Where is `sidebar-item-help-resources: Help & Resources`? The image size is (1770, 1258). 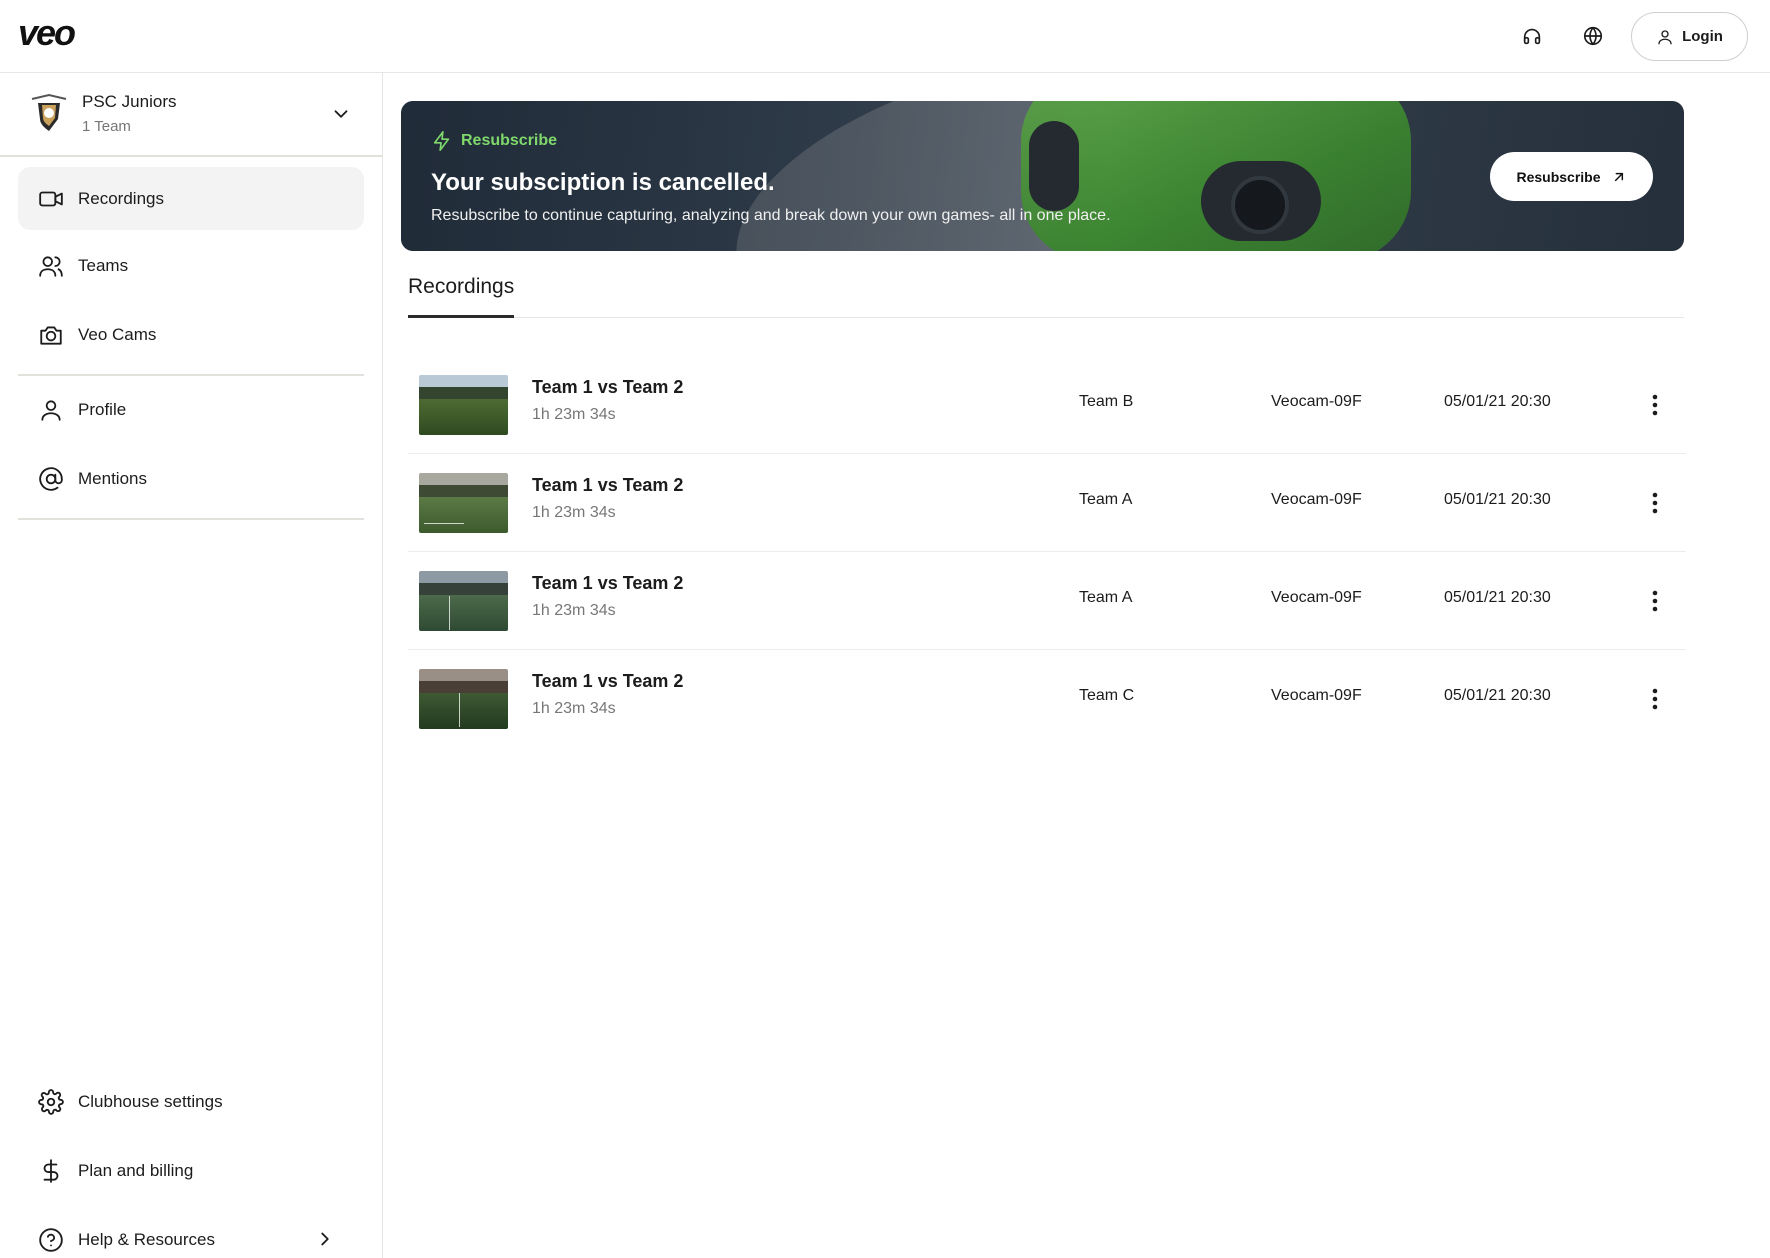 sidebar-item-help-resources: Help & Resources is located at coordinates (191, 1233).